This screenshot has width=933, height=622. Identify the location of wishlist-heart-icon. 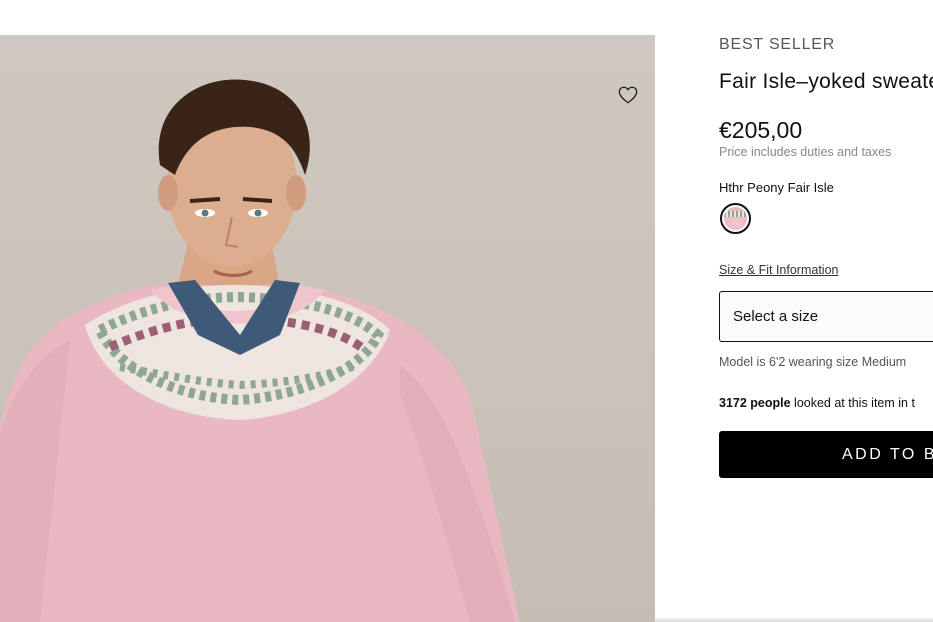
(628, 95).